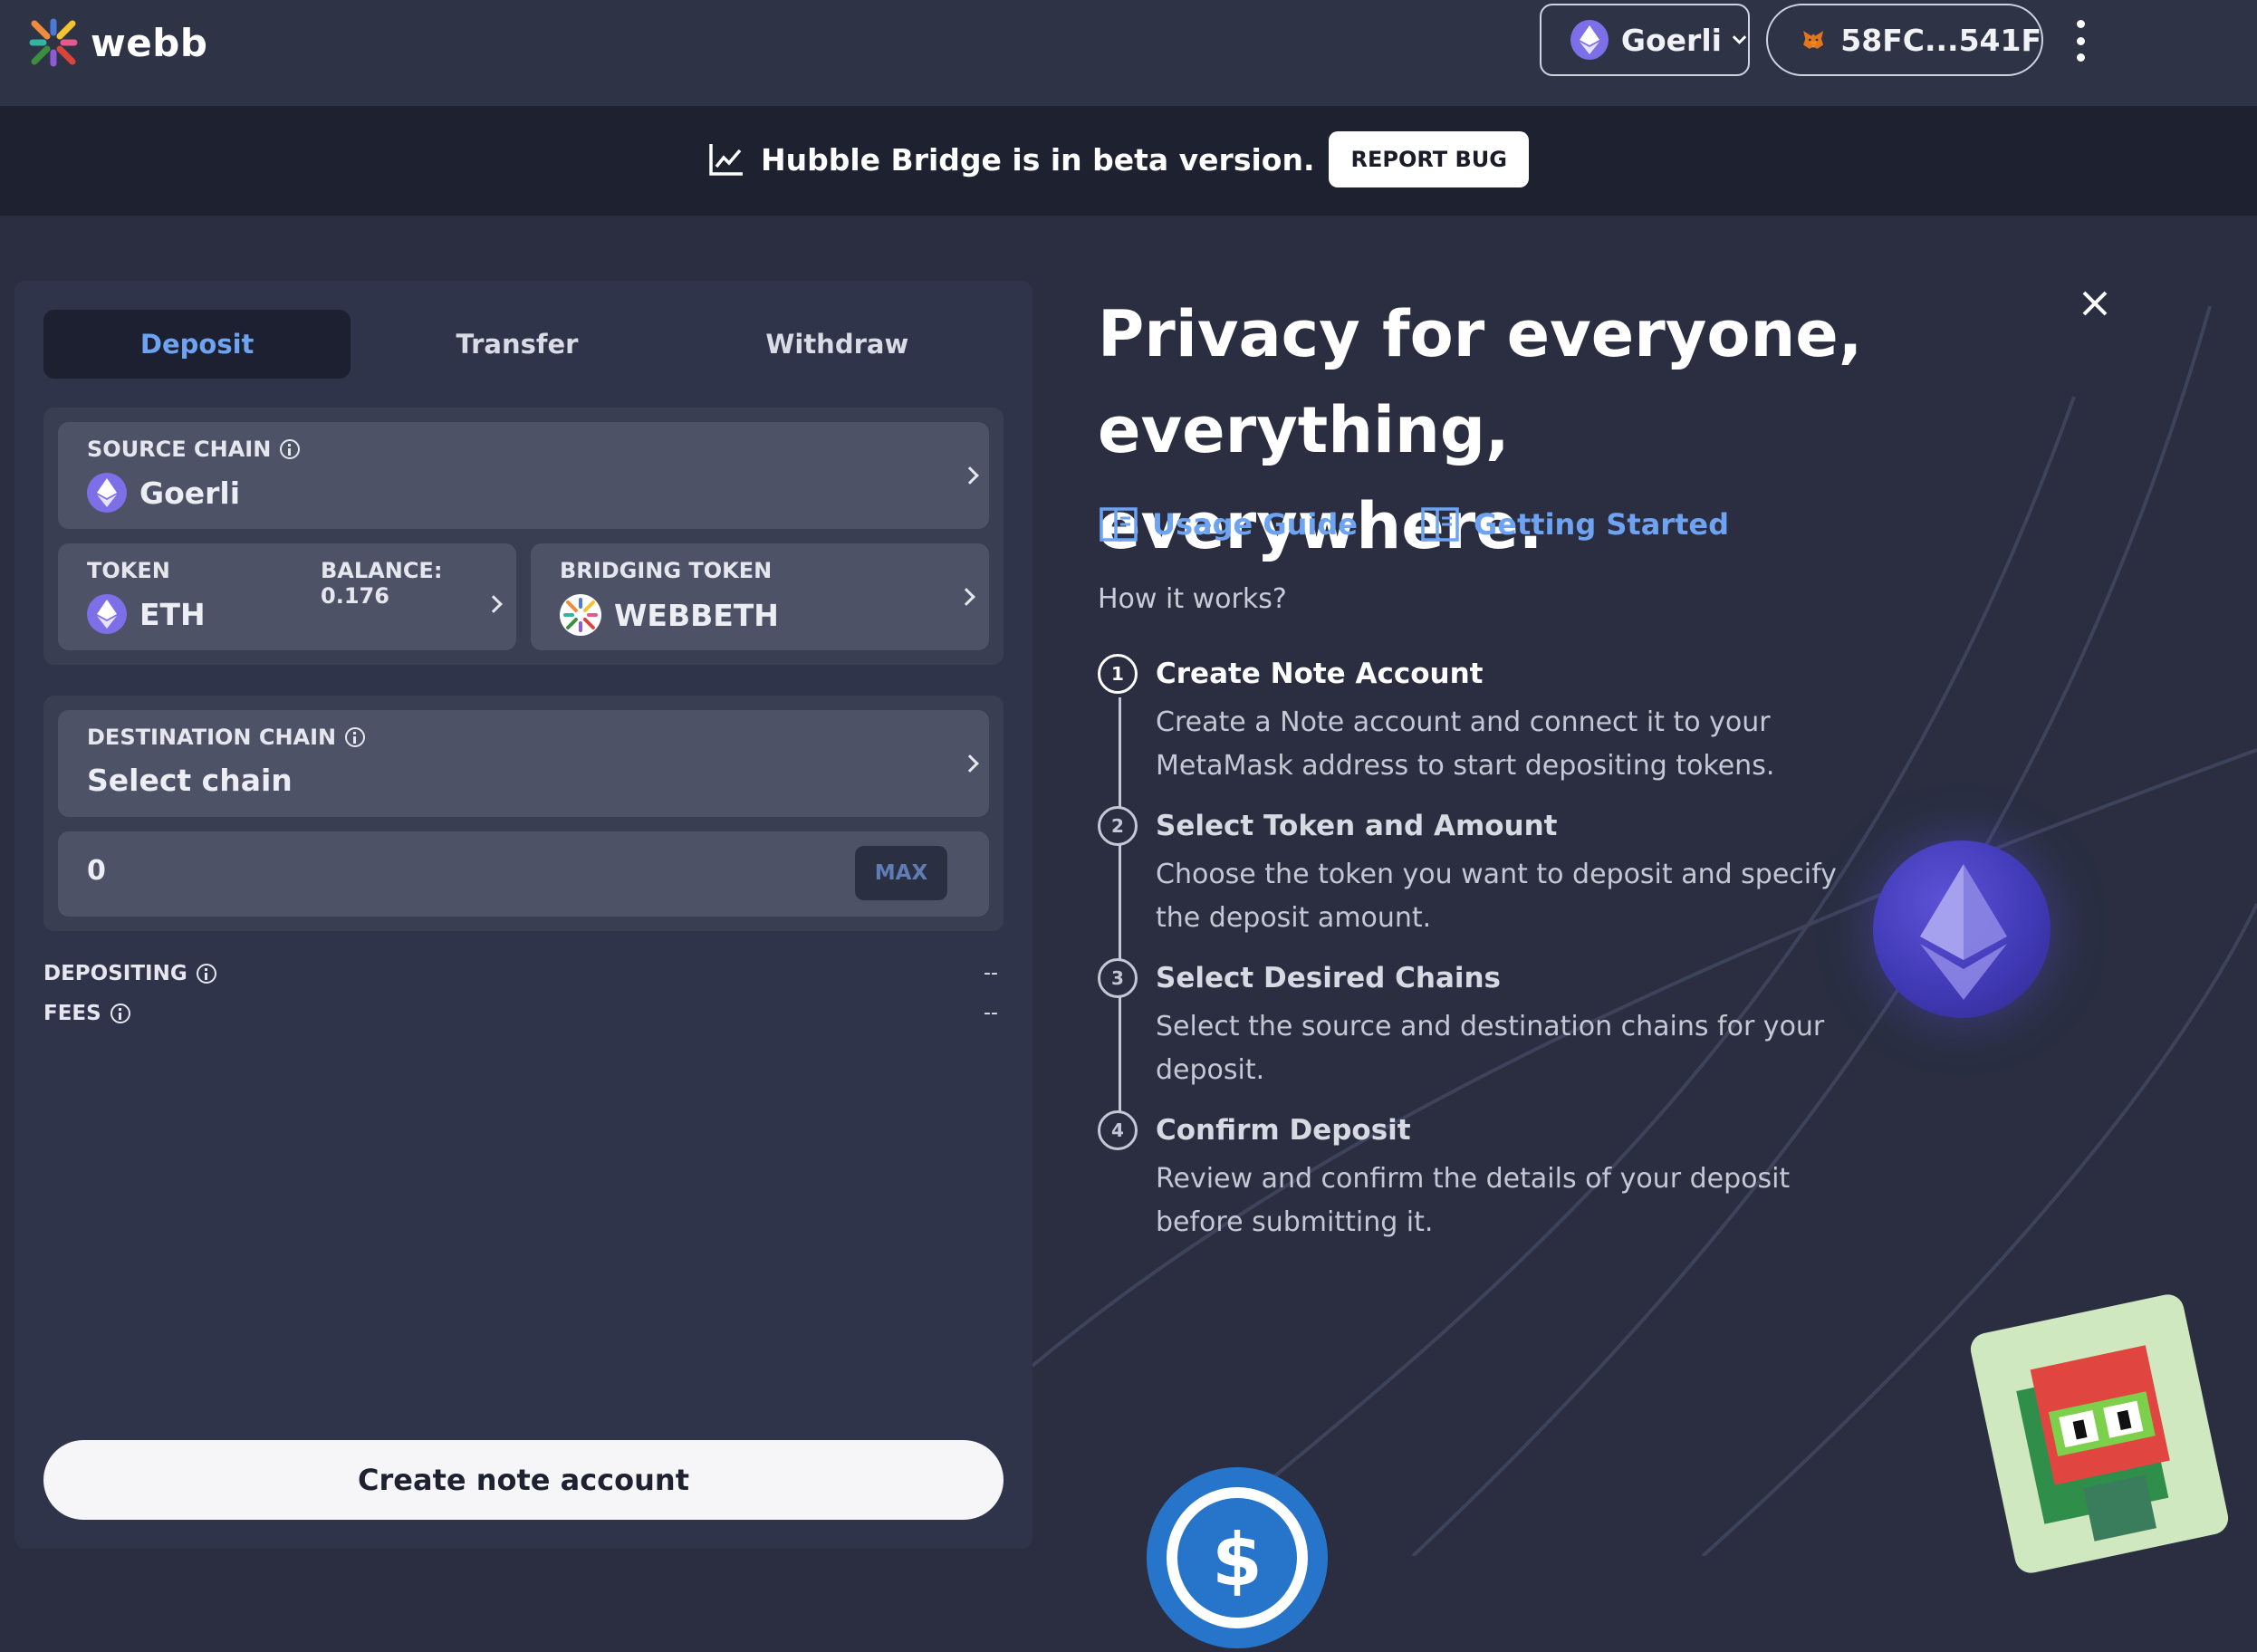 This screenshot has height=1652, width=2257. I want to click on amount-input: 0, so click(96, 871).